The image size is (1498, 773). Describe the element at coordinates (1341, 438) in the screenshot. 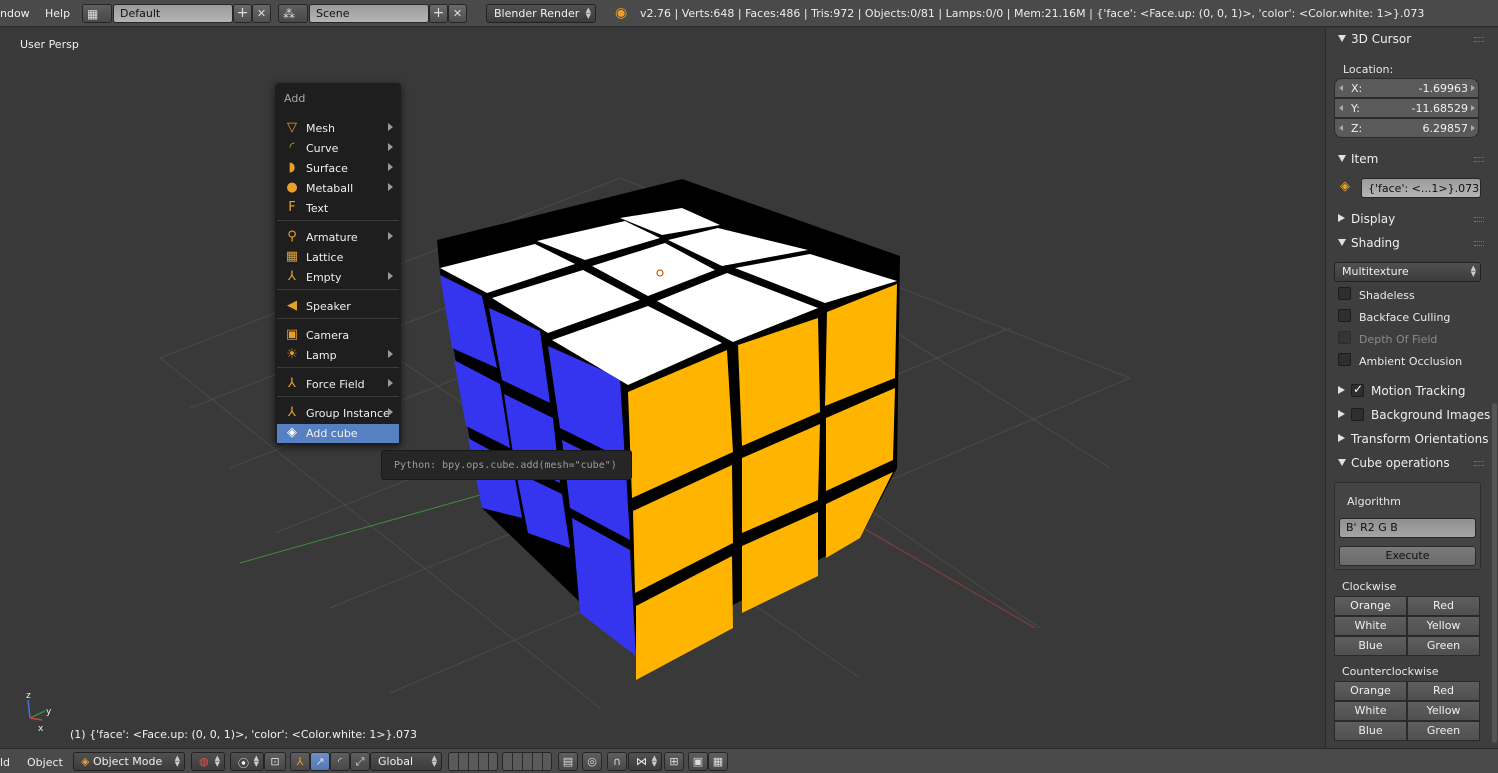

I see `expand-arrow-icon` at that location.